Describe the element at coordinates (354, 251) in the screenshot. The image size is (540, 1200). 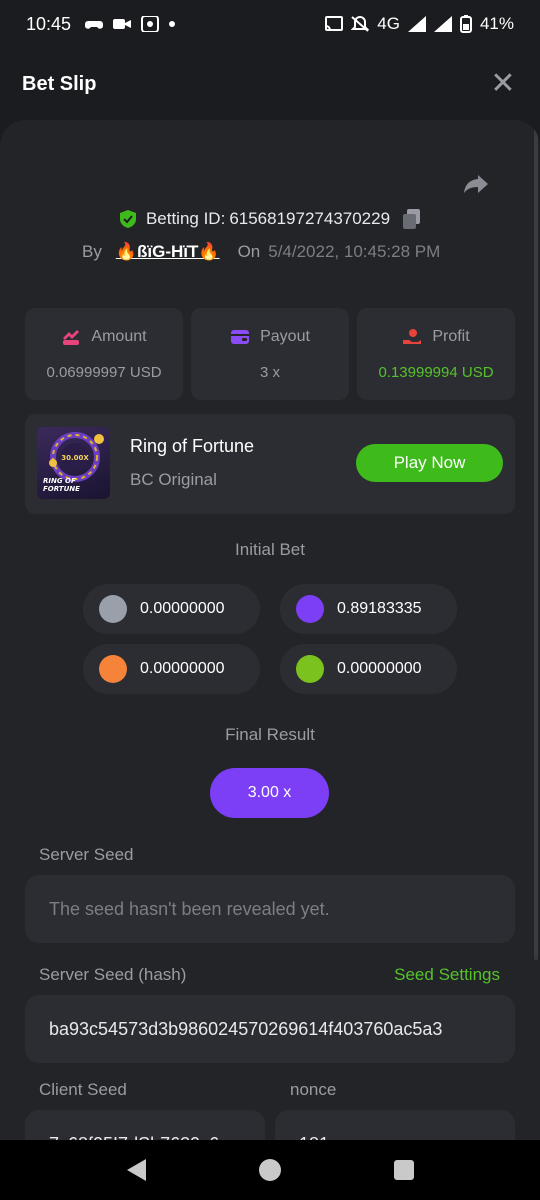
I see `bet-datetime: 5/4/2022, 10:45:28 PM` at that location.